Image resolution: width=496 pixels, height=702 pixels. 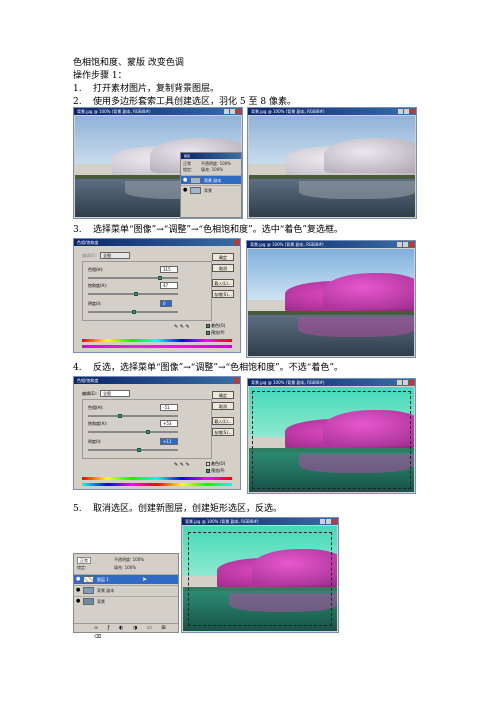 I want to click on step-1: 1. 打开素材图片，复制背景图层。, so click(x=146, y=89).